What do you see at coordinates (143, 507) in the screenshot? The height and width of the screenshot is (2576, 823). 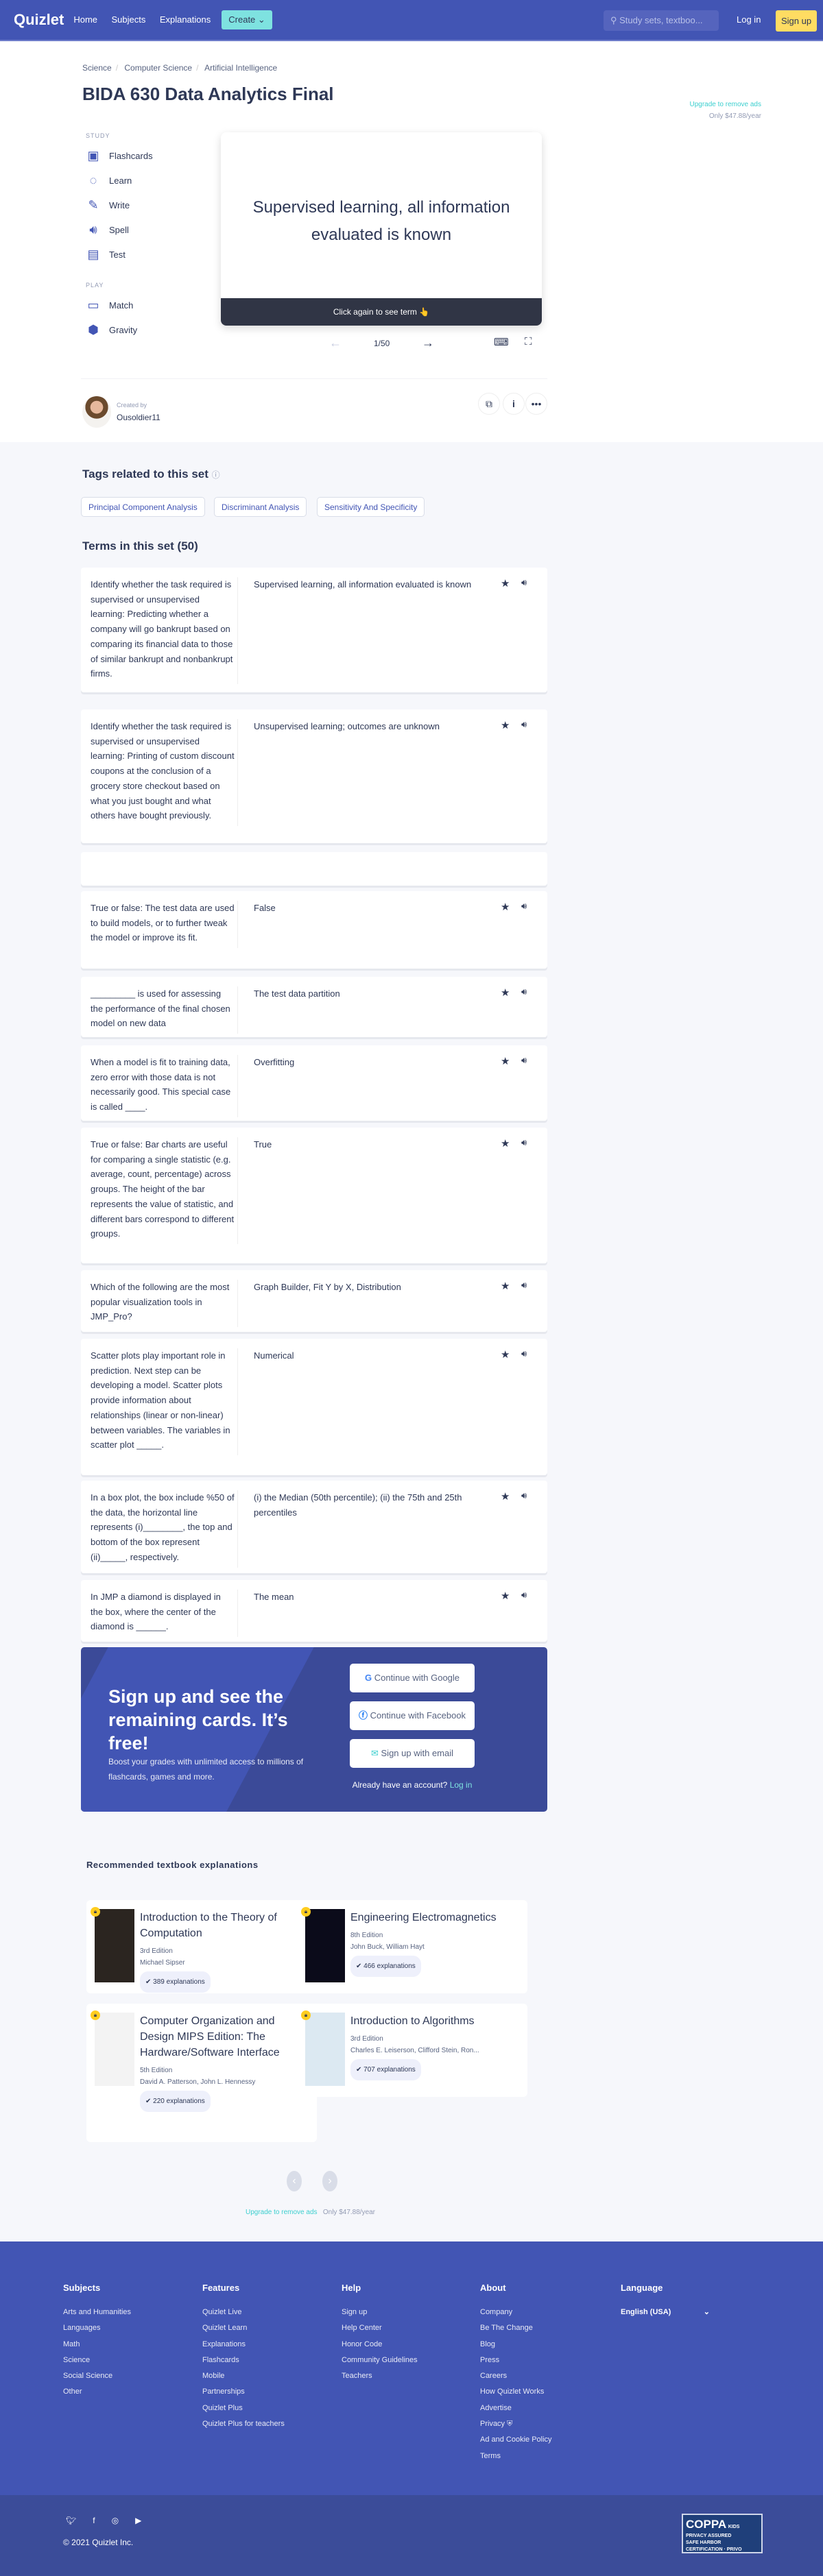 I see `tag-chip: Principal Component Analysis` at bounding box center [143, 507].